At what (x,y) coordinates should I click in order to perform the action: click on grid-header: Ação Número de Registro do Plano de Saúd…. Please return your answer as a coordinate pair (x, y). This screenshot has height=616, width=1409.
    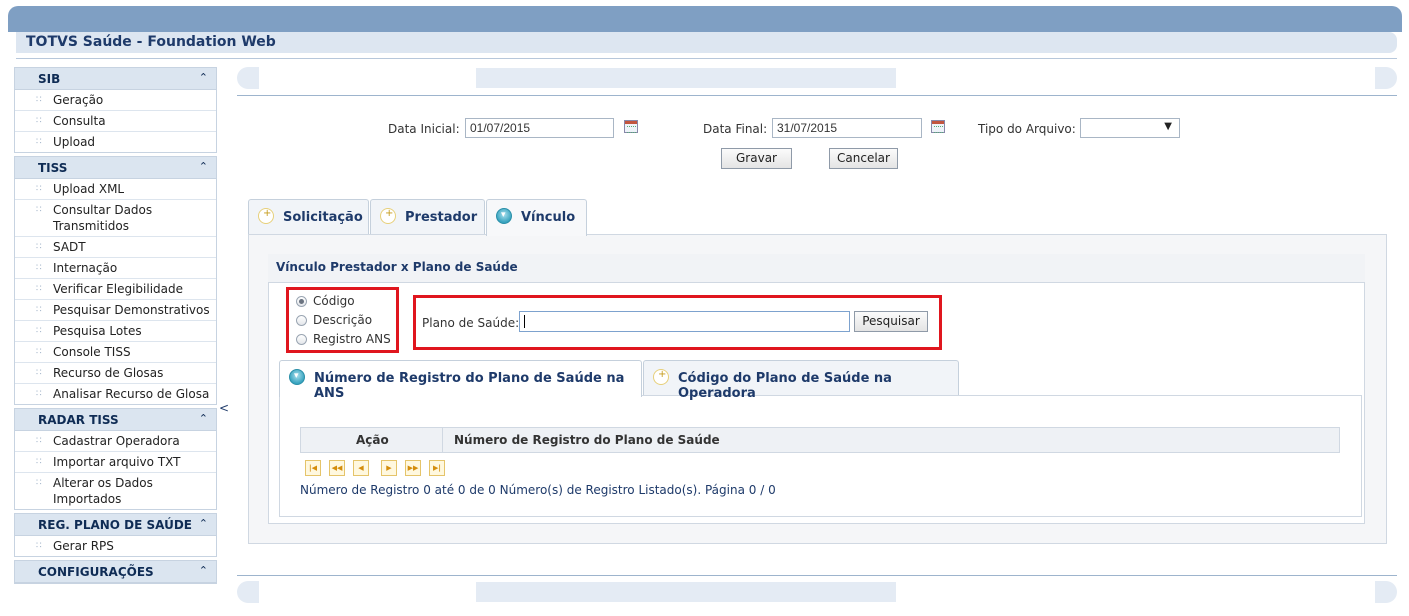
    Looking at the image, I should click on (820, 440).